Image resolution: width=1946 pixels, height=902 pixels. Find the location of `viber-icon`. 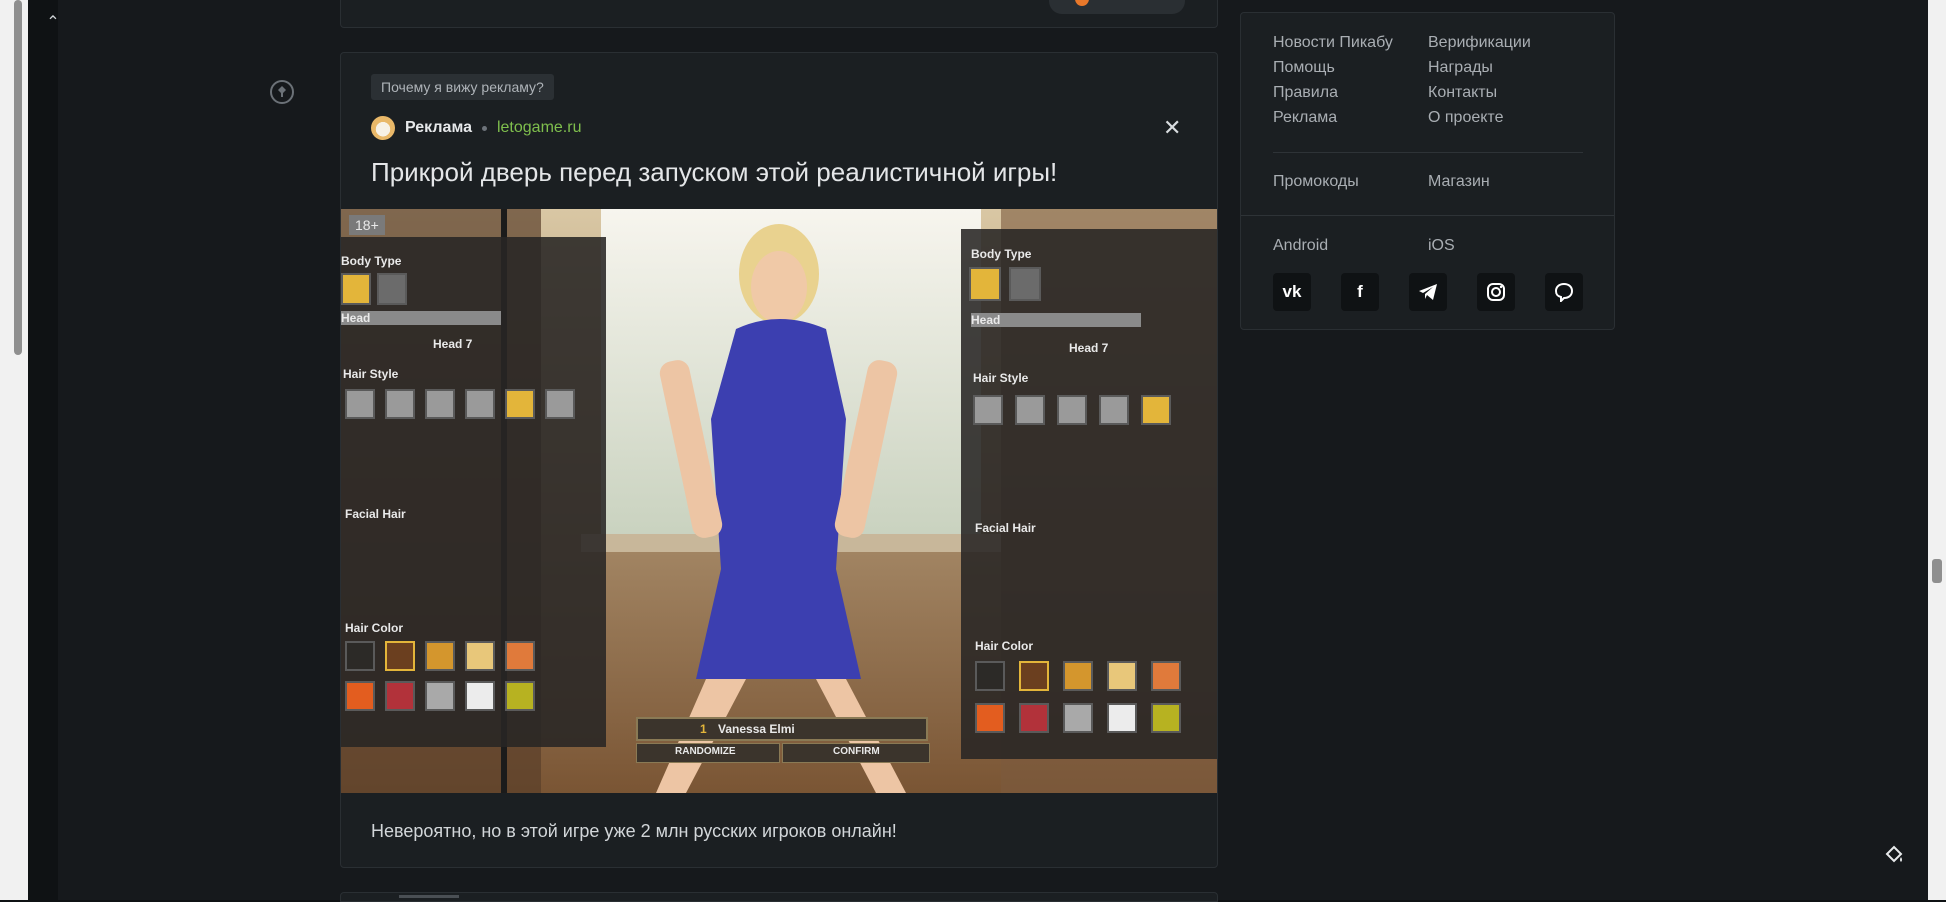

viber-icon is located at coordinates (1564, 292).